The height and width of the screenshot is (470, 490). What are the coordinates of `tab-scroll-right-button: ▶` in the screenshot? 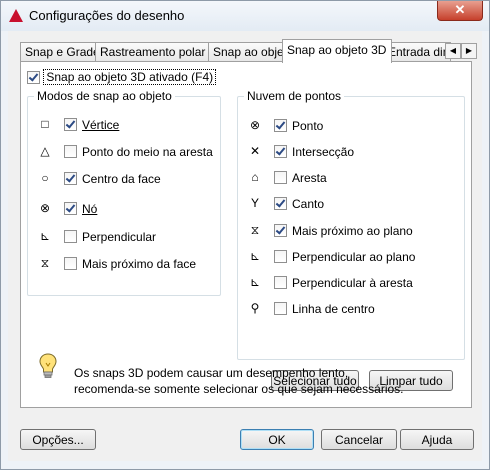 It's located at (469, 51).